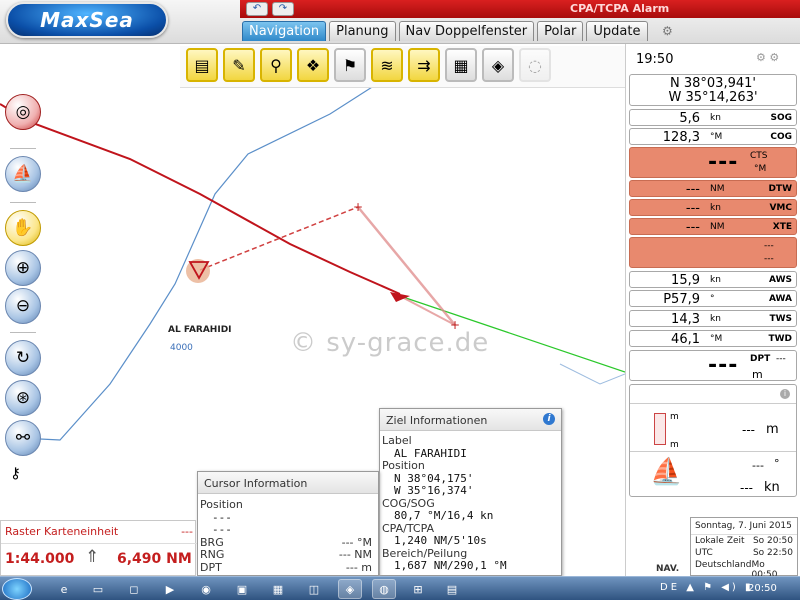 This screenshot has height=600, width=800. Describe the element at coordinates (535, 65) in the screenshot. I see `disabled-tool-icon: ◌` at that location.